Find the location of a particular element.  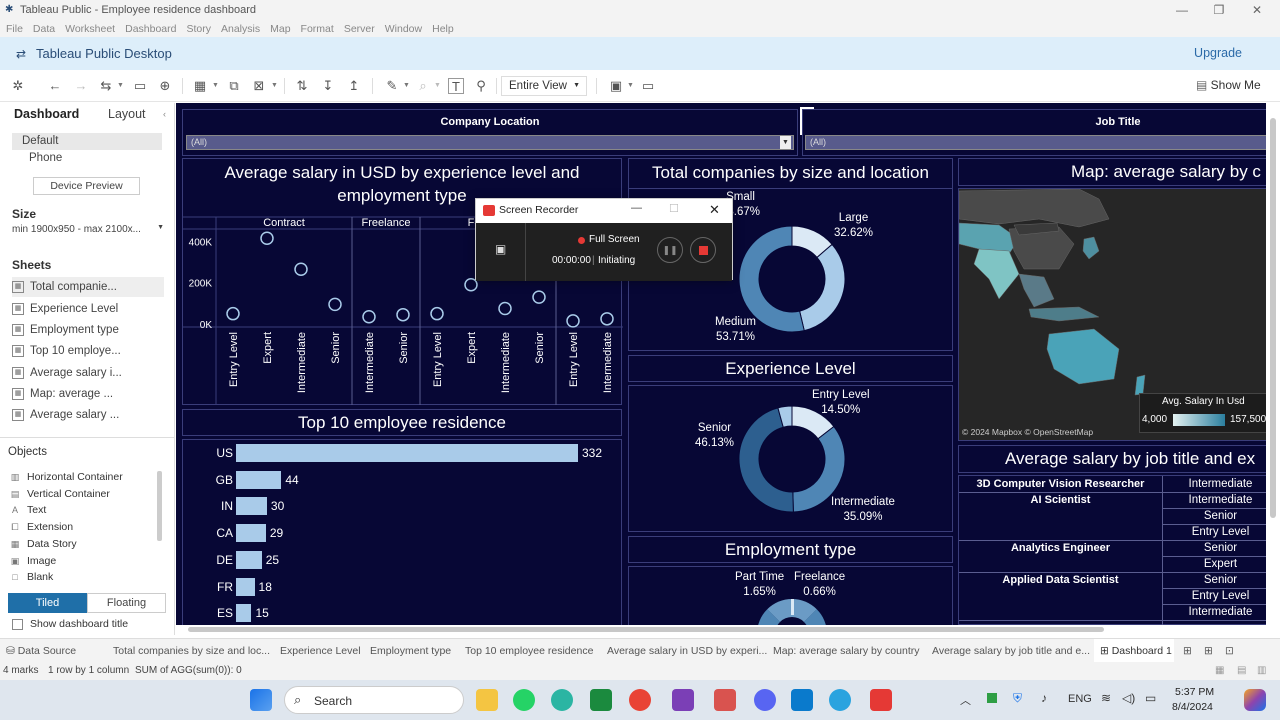

dashboard-vertical-scrollbar is located at coordinates (1273, 318).